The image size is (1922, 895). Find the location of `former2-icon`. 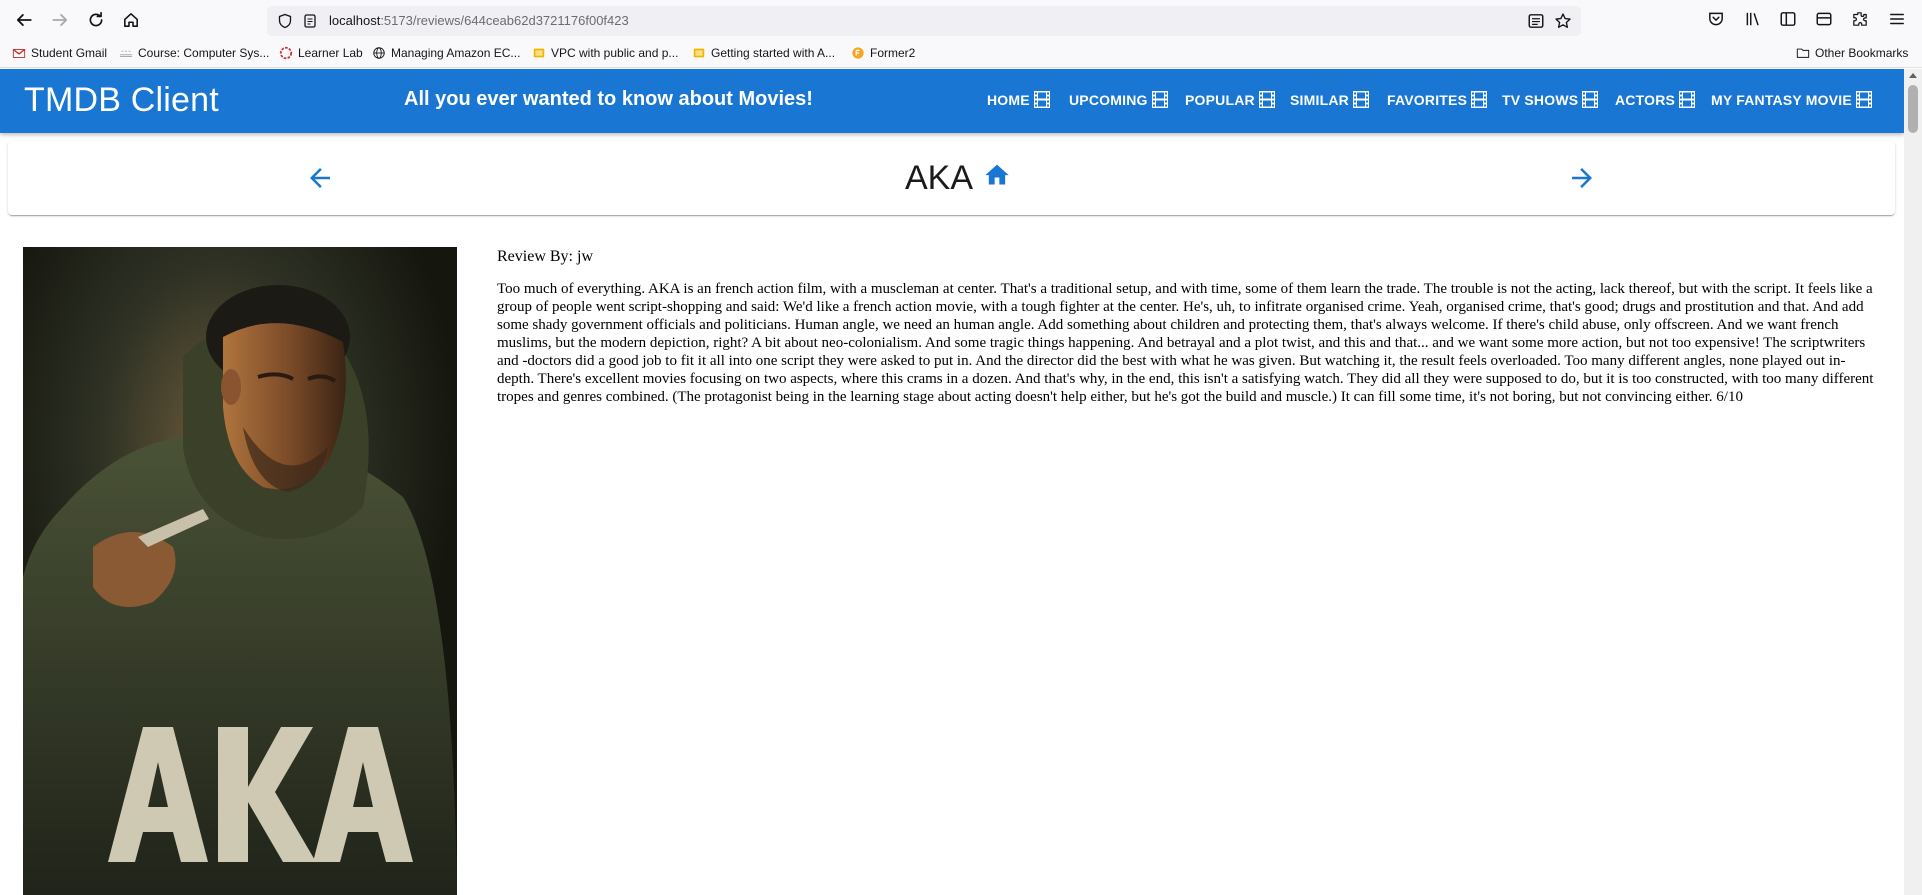

former2-icon is located at coordinates (858, 53).